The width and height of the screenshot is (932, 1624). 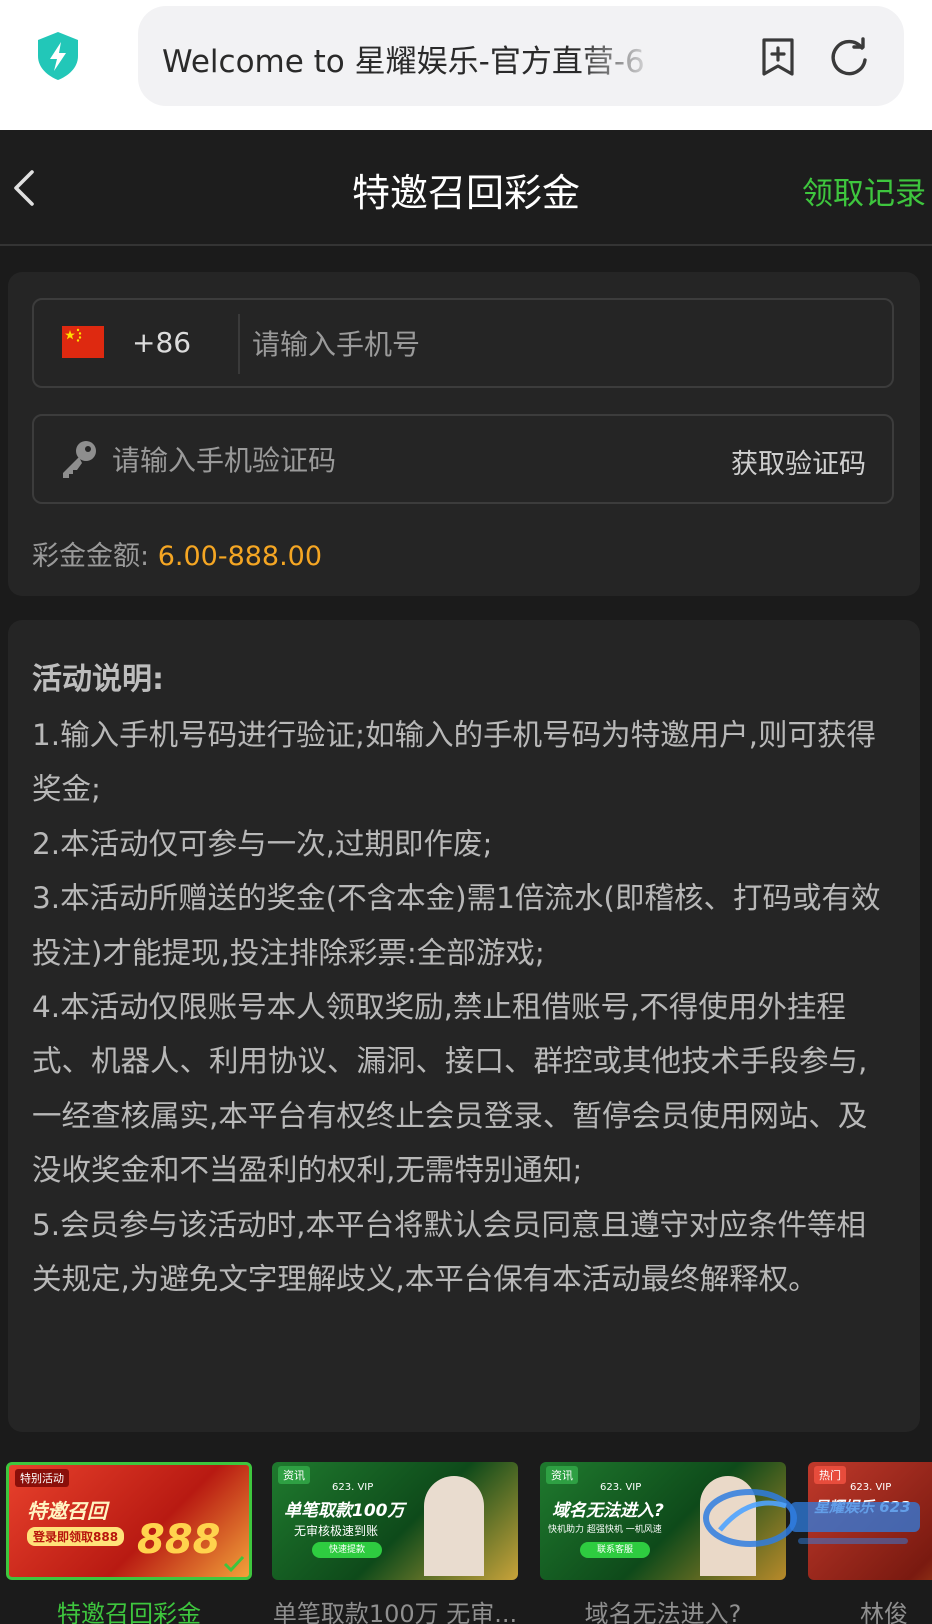 What do you see at coordinates (344, 1511) in the screenshot?
I see `promo-headline: 单笔取款100万` at bounding box center [344, 1511].